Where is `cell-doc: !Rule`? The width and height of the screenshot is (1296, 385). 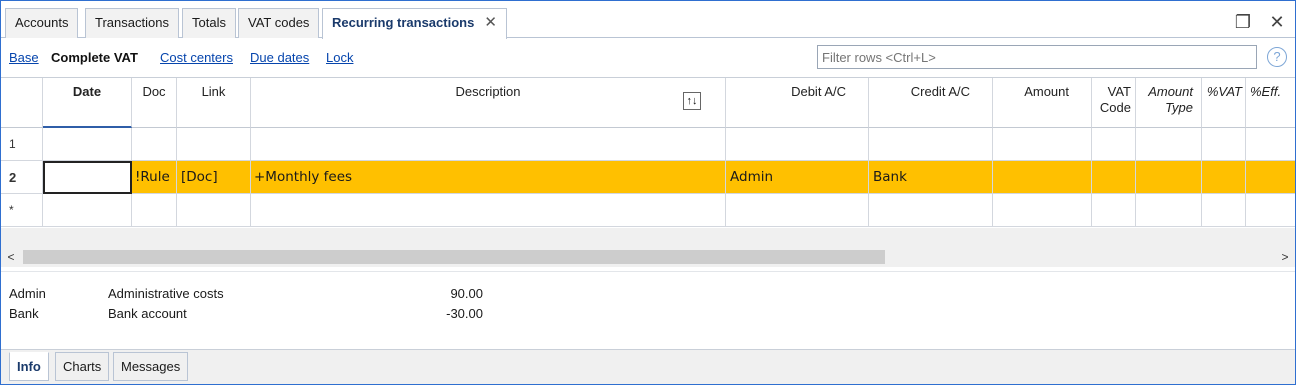 cell-doc: !Rule is located at coordinates (154, 177).